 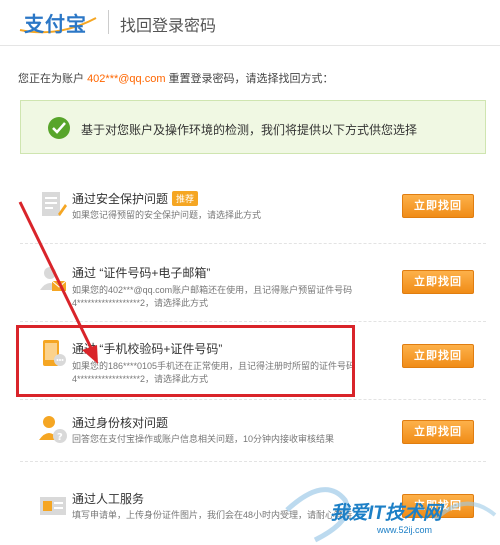 I want to click on watermark-url: www.52ij.com, so click(x=405, y=530).